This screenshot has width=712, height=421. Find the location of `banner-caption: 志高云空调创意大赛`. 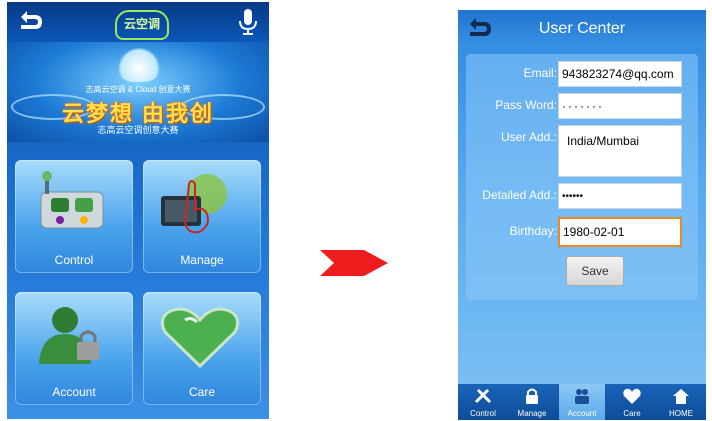

banner-caption: 志高云空调创意大赛 is located at coordinates (138, 130).